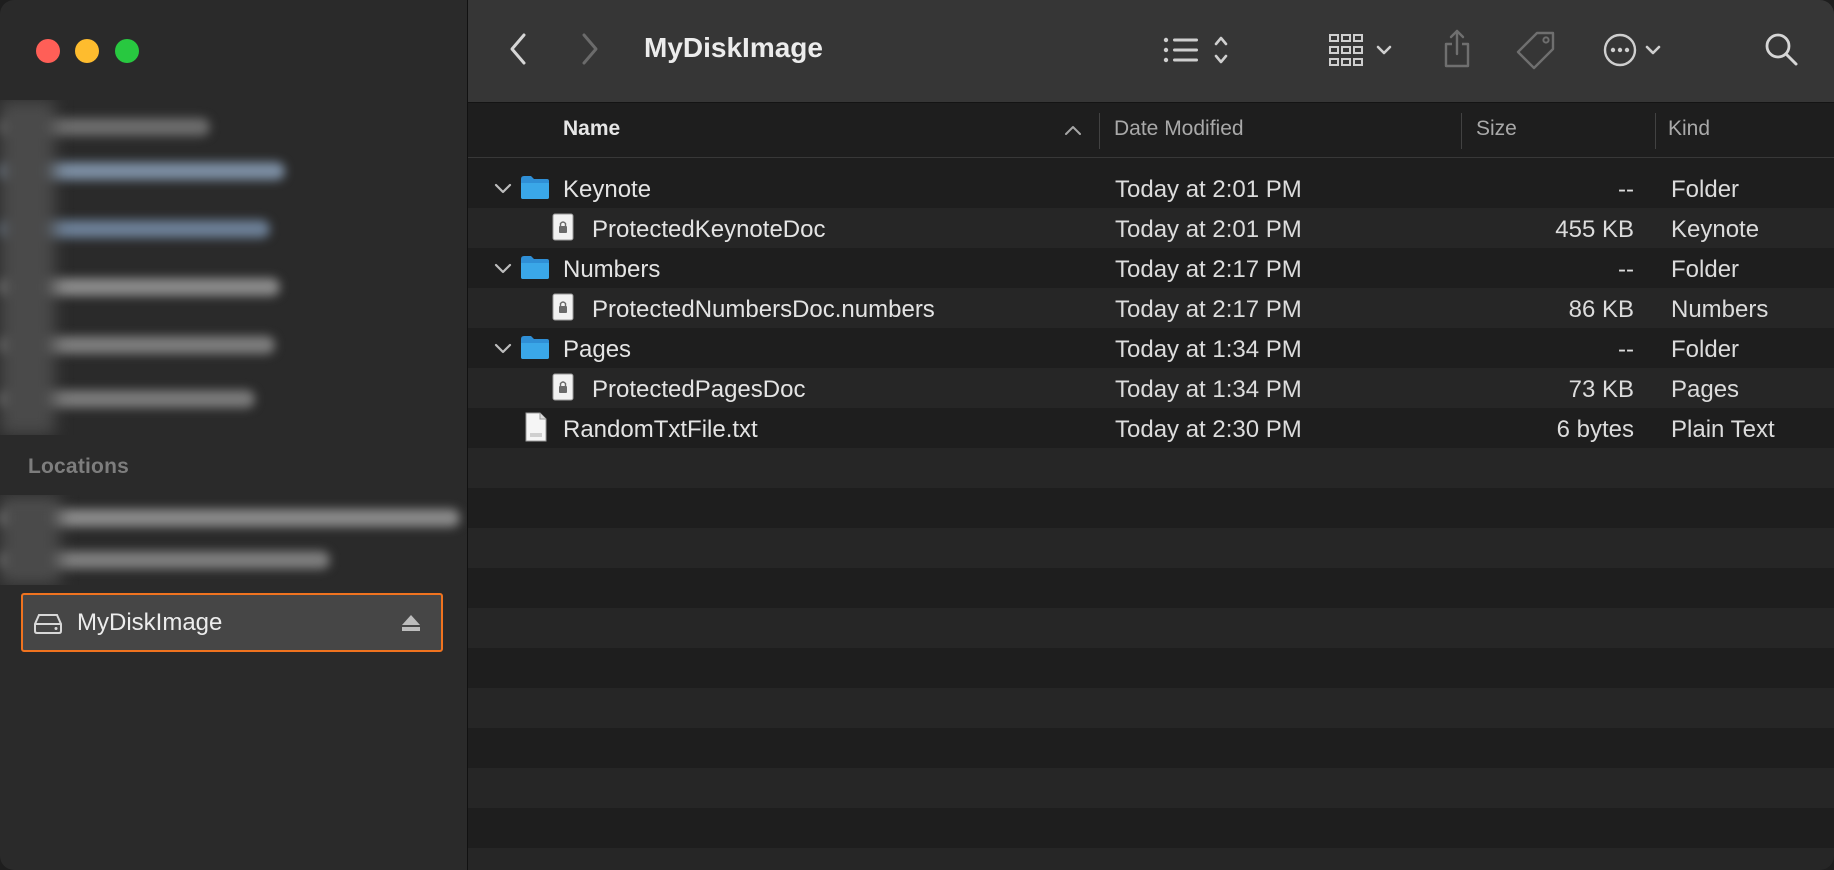 Image resolution: width=1834 pixels, height=870 pixels. What do you see at coordinates (87, 51) in the screenshot?
I see `minimize-window-button` at bounding box center [87, 51].